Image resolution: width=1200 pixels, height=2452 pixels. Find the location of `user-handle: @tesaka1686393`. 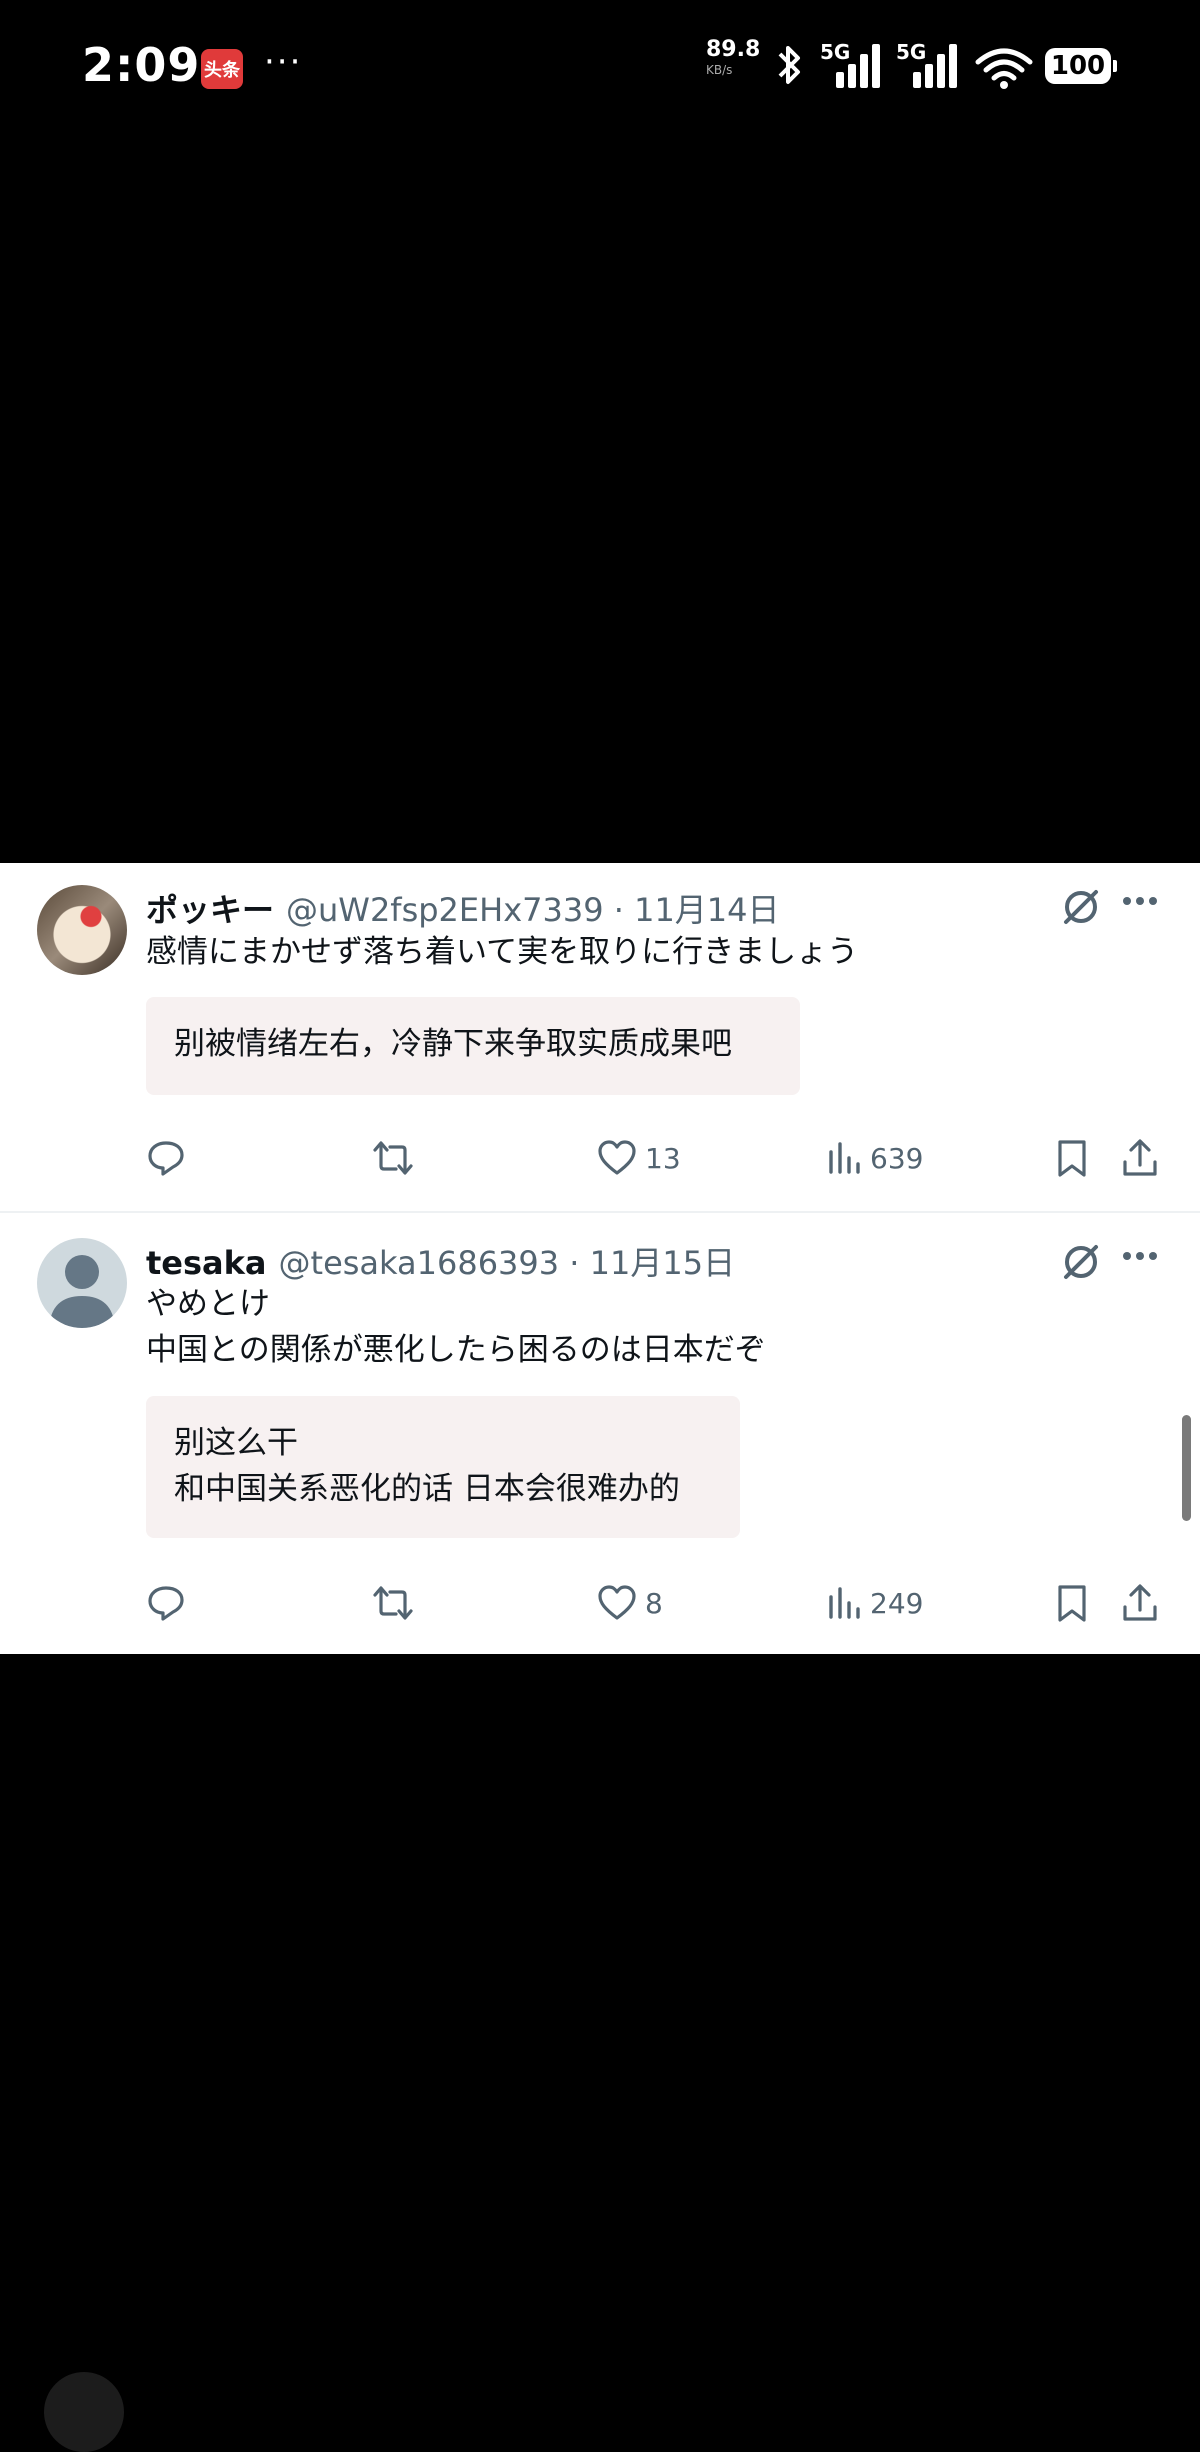

user-handle: @tesaka1686393 is located at coordinates (419, 1263).